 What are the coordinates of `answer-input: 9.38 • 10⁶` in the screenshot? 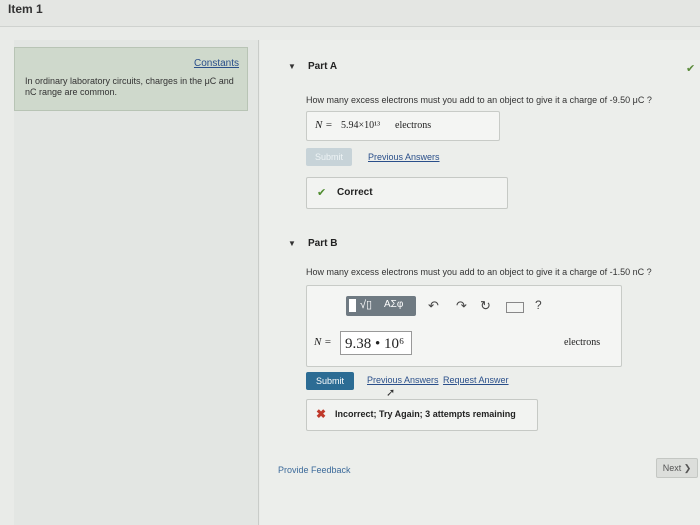 It's located at (376, 343).